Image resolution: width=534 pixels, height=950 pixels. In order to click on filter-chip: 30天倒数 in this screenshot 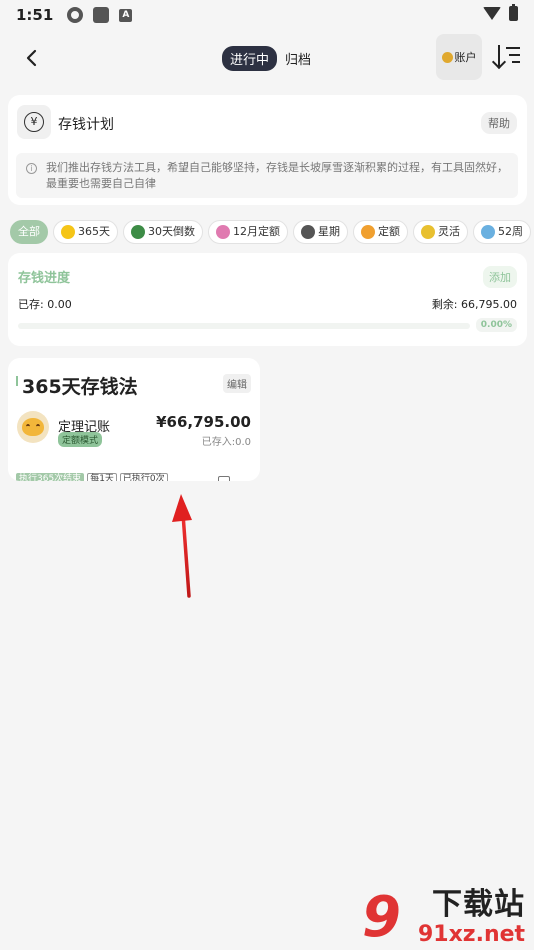, I will do `click(163, 232)`.